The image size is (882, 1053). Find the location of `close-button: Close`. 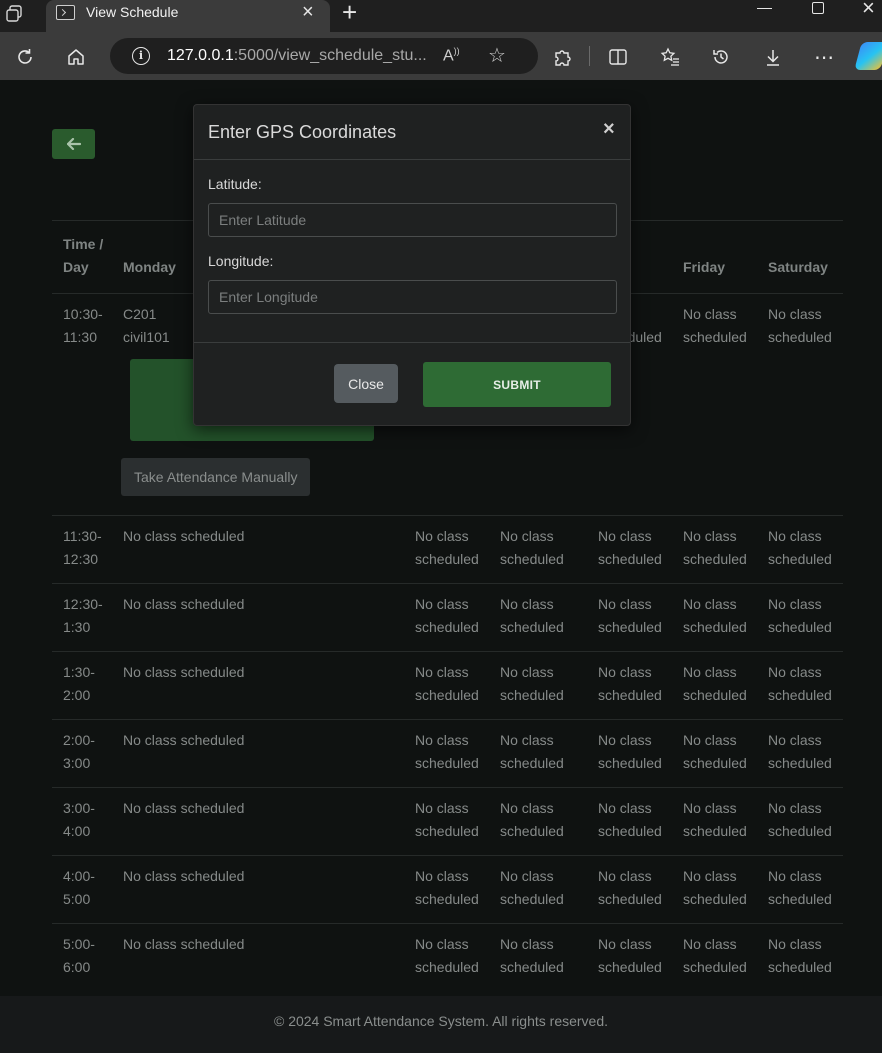

close-button: Close is located at coordinates (366, 383).